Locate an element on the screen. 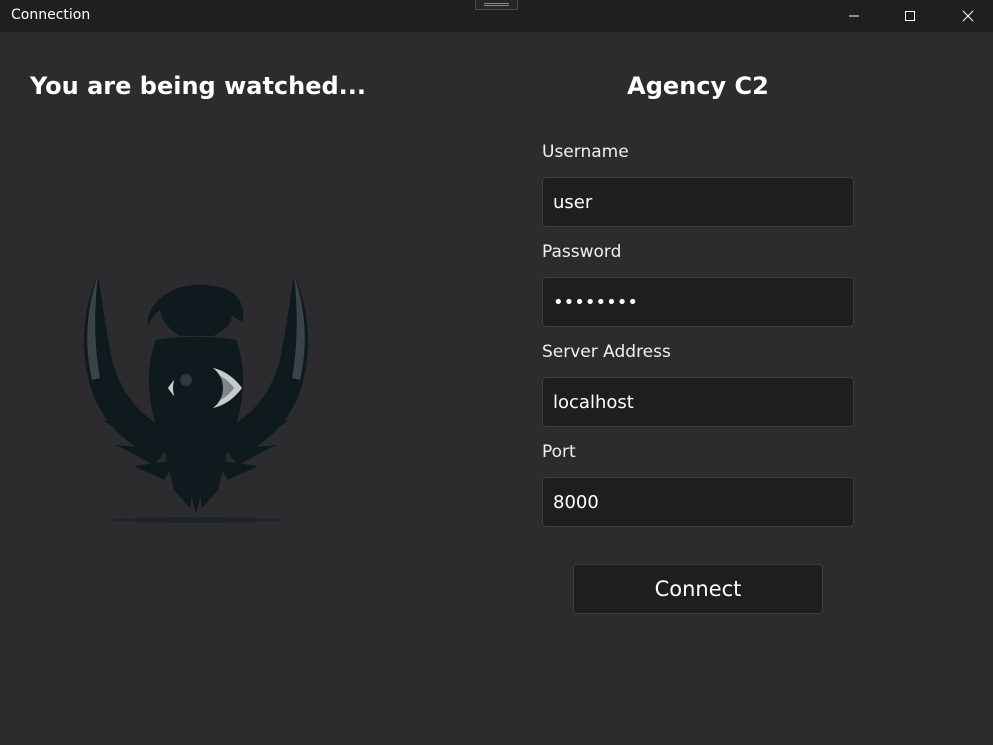 The image size is (993, 745). username-field is located at coordinates (698, 202).